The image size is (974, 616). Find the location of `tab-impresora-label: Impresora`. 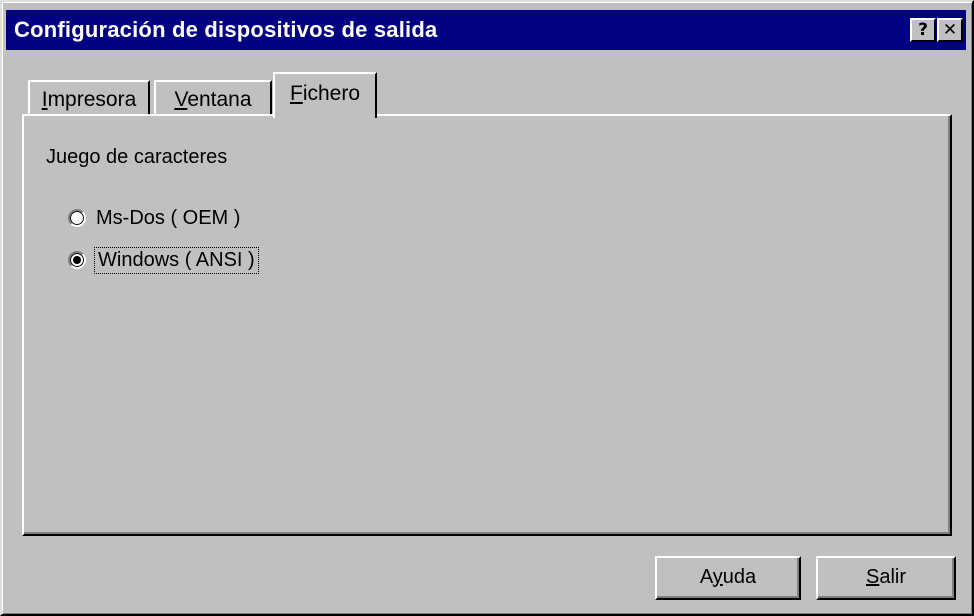

tab-impresora-label: Impresora is located at coordinates (89, 99).